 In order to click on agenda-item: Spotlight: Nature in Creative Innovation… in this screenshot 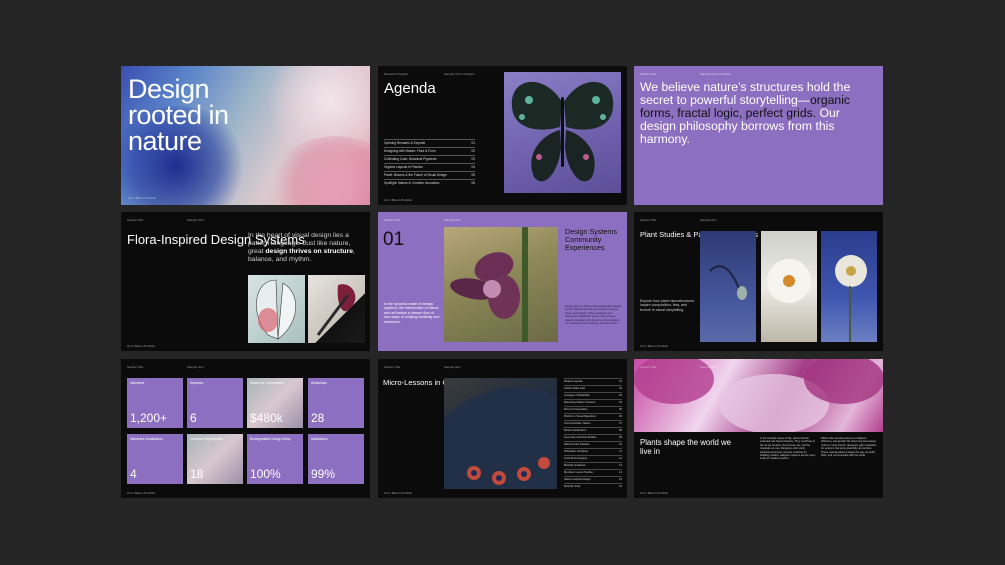, I will do `click(429, 182)`.